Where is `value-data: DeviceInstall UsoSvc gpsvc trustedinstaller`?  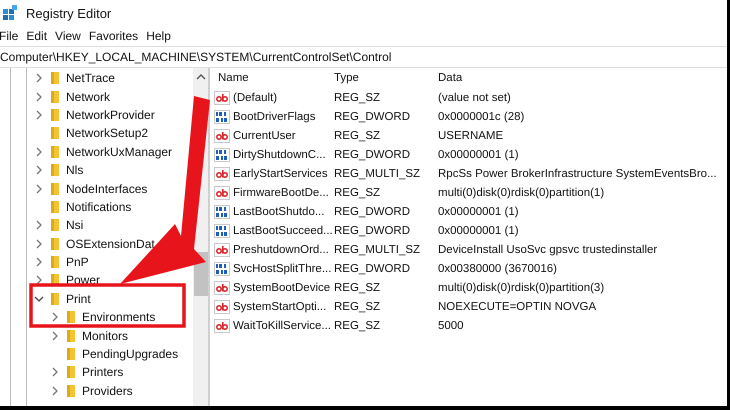 value-data: DeviceInstall UsoSvc gpsvc trustedinstaller is located at coordinates (548, 250).